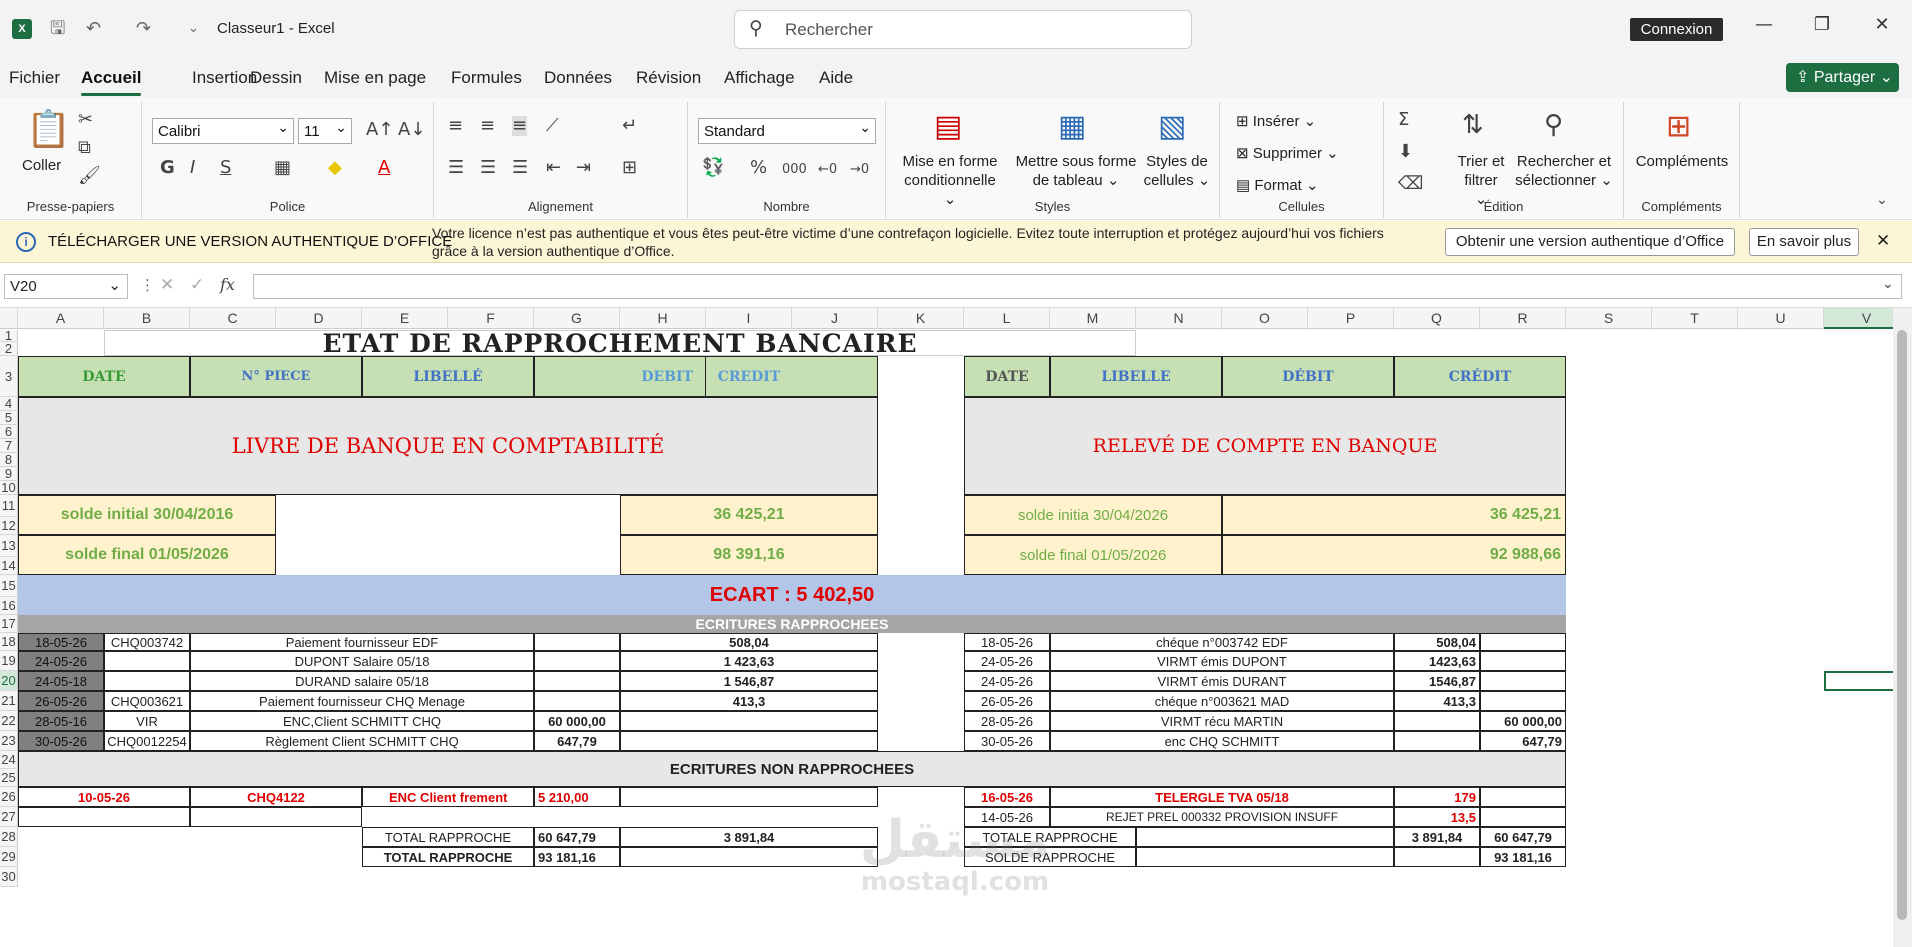 This screenshot has width=1912, height=947. I want to click on left-row-libelle: Paiement fournisseur EDF, so click(362, 642).